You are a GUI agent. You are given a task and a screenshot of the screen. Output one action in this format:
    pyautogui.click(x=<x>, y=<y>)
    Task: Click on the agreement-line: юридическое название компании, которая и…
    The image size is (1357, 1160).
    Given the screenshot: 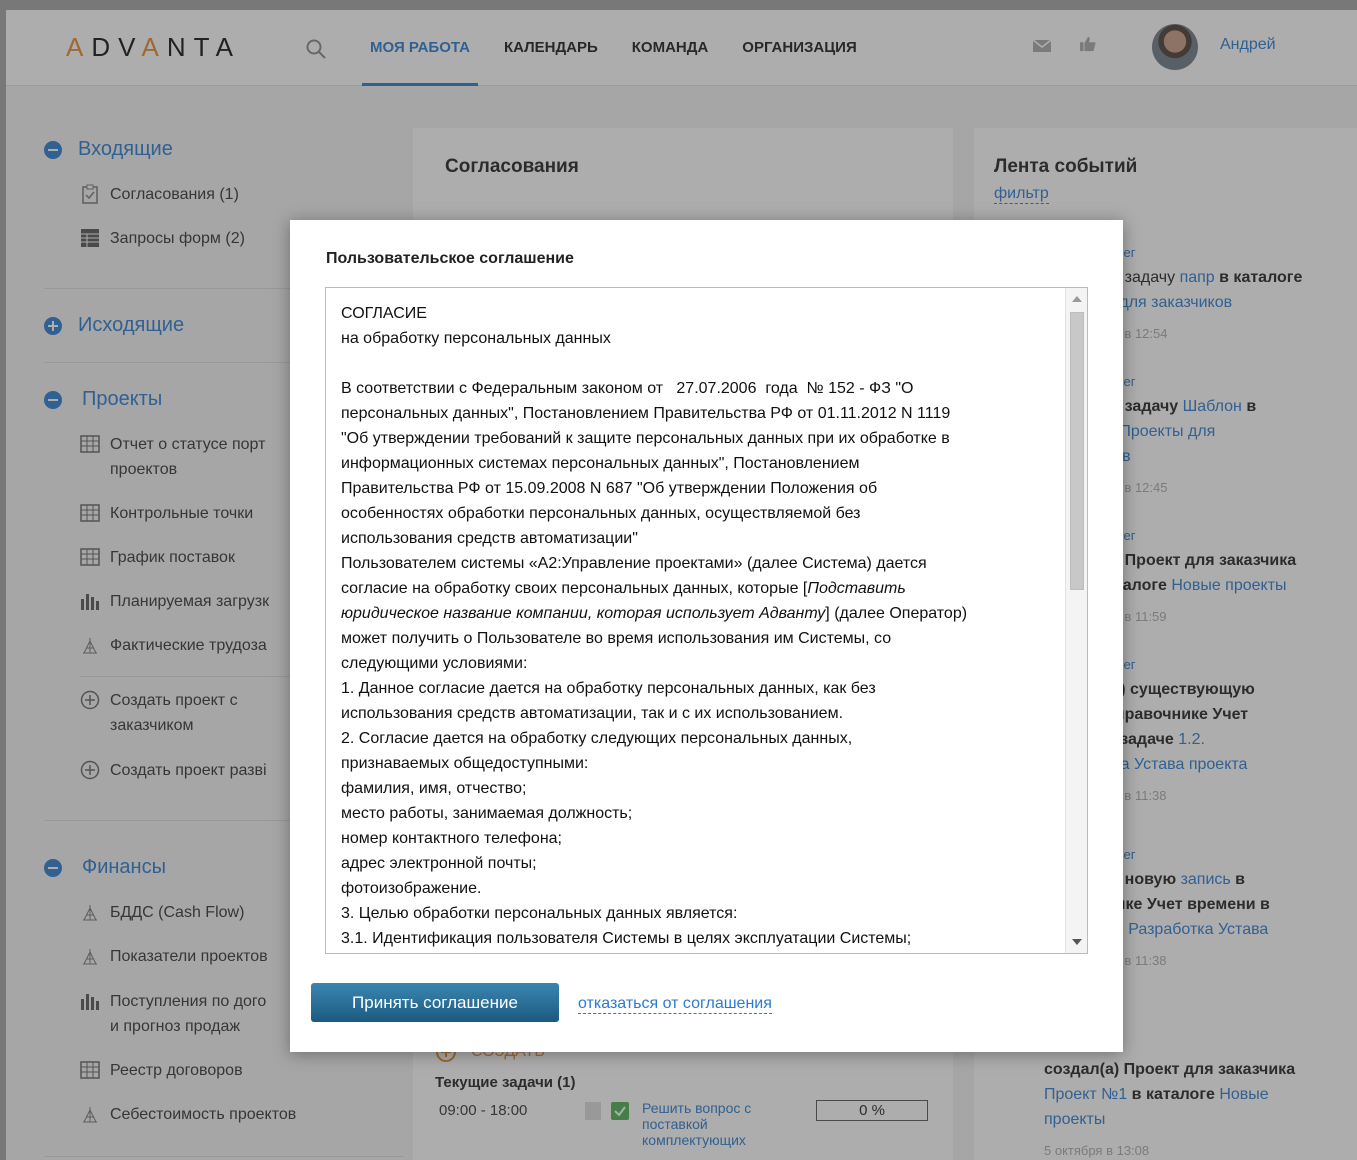 What is the action you would take?
    pyautogui.click(x=654, y=613)
    